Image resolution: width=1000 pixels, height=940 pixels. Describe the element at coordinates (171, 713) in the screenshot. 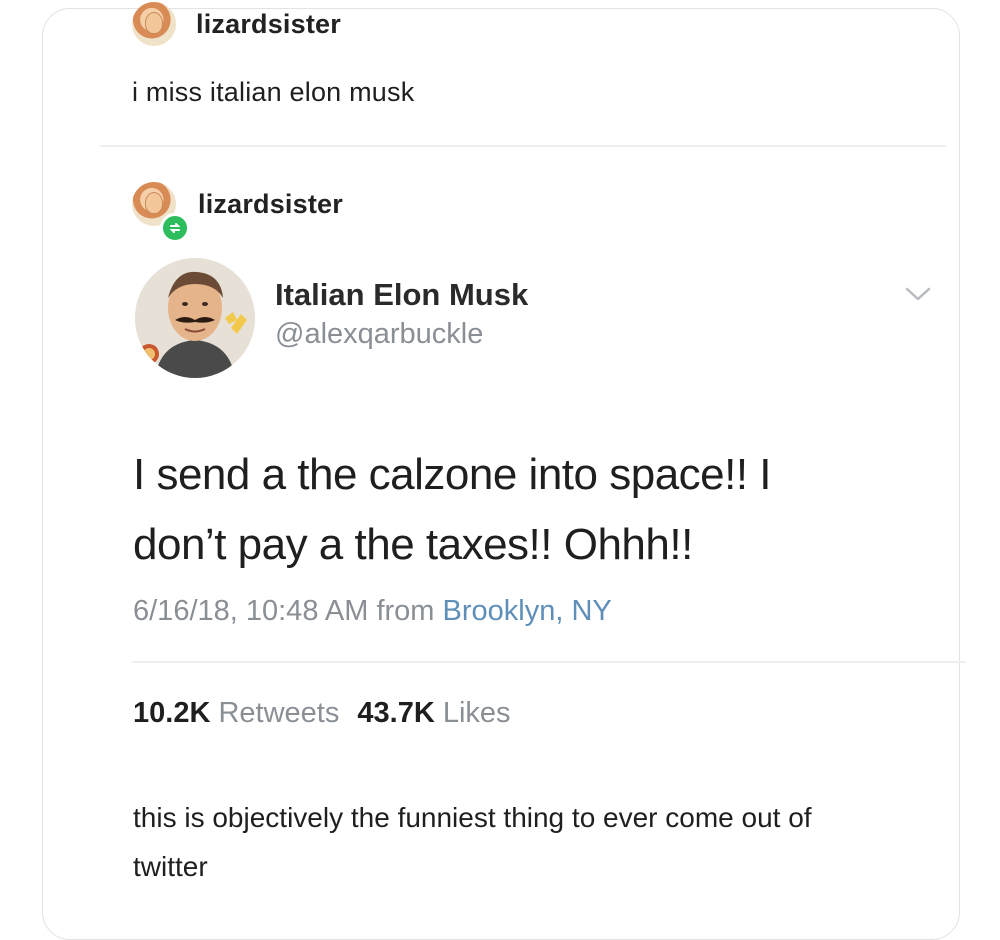

I see `retweets-count: 10.2K` at that location.